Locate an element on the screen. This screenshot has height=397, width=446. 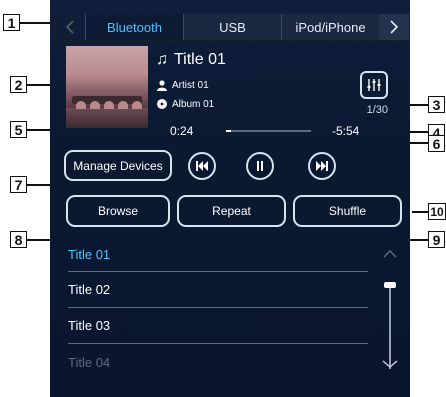
artist-name: Artist 01 is located at coordinates (190, 85).